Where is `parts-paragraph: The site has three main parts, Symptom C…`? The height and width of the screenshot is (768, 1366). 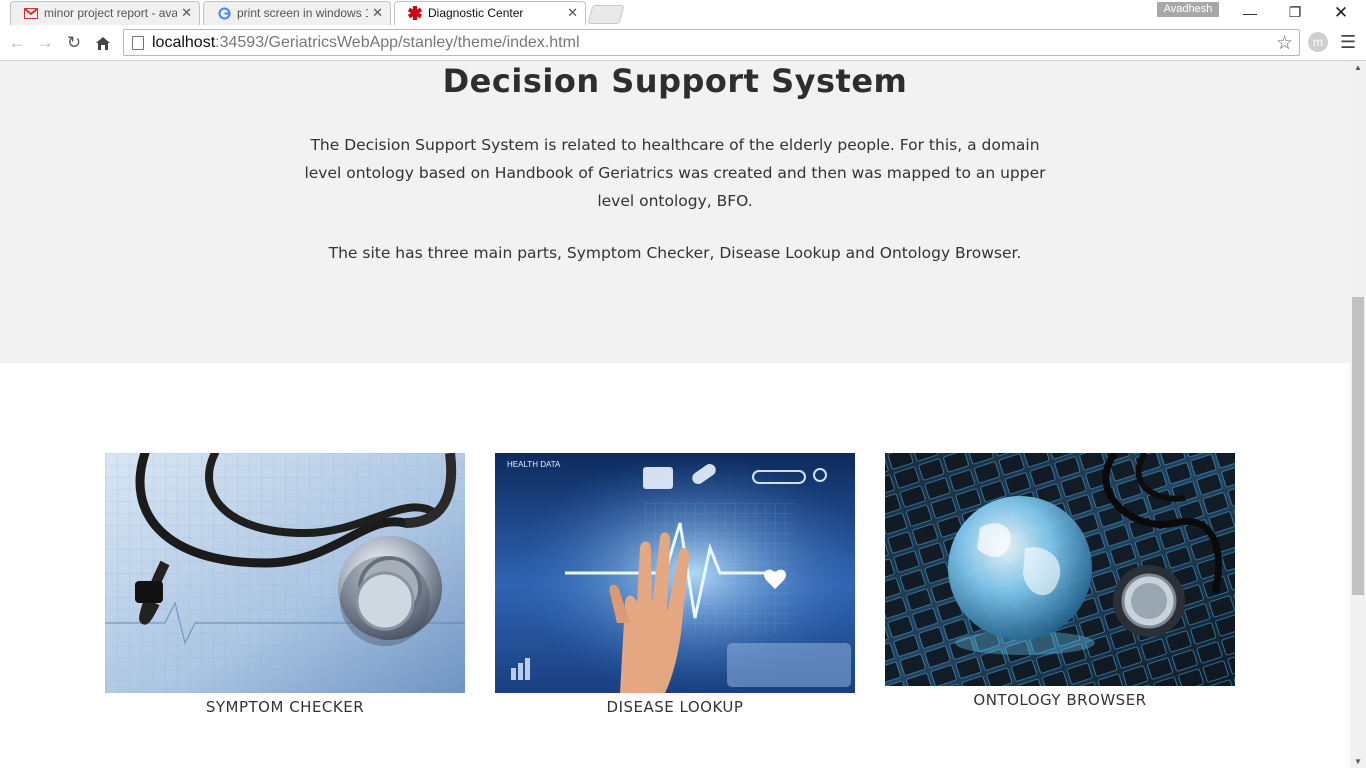
parts-paragraph: The site has three main parts, Symptom C… is located at coordinates (675, 253).